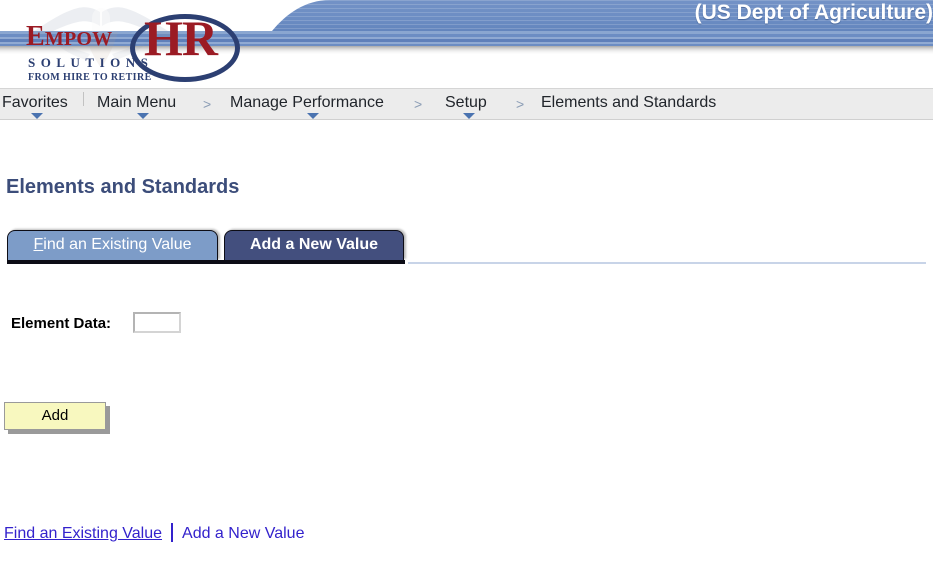 This screenshot has height=563, width=933. Describe the element at coordinates (466, 247) in the screenshot. I see `tab-strip: Find an Existing Value Add a New Value` at that location.